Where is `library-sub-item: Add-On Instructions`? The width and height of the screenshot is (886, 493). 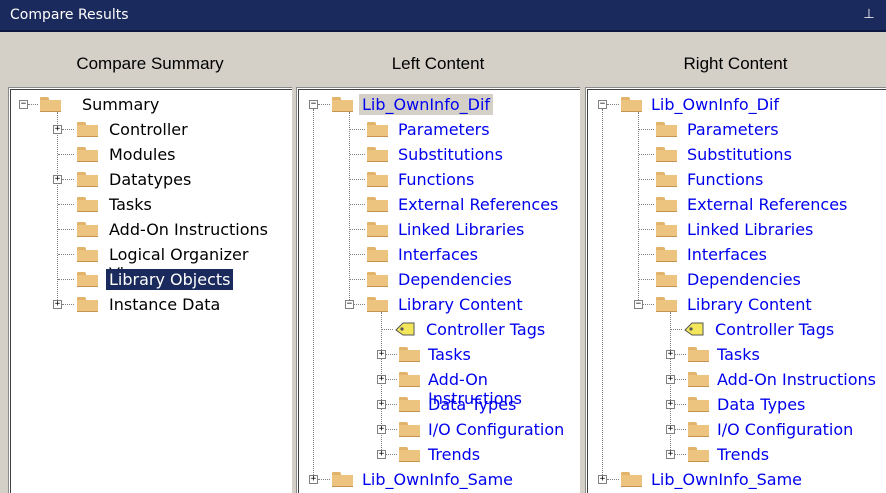 library-sub-item: Add-On Instructions is located at coordinates (796, 379).